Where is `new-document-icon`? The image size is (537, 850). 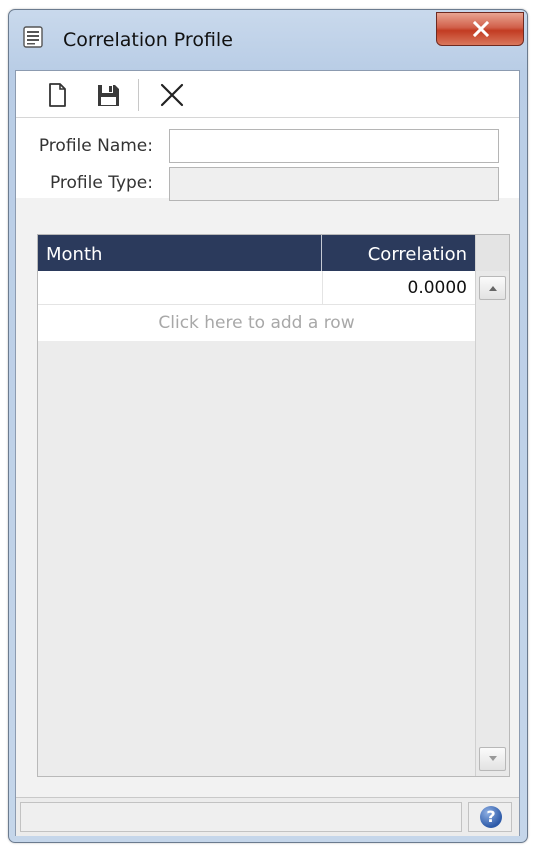 new-document-icon is located at coordinates (57, 95).